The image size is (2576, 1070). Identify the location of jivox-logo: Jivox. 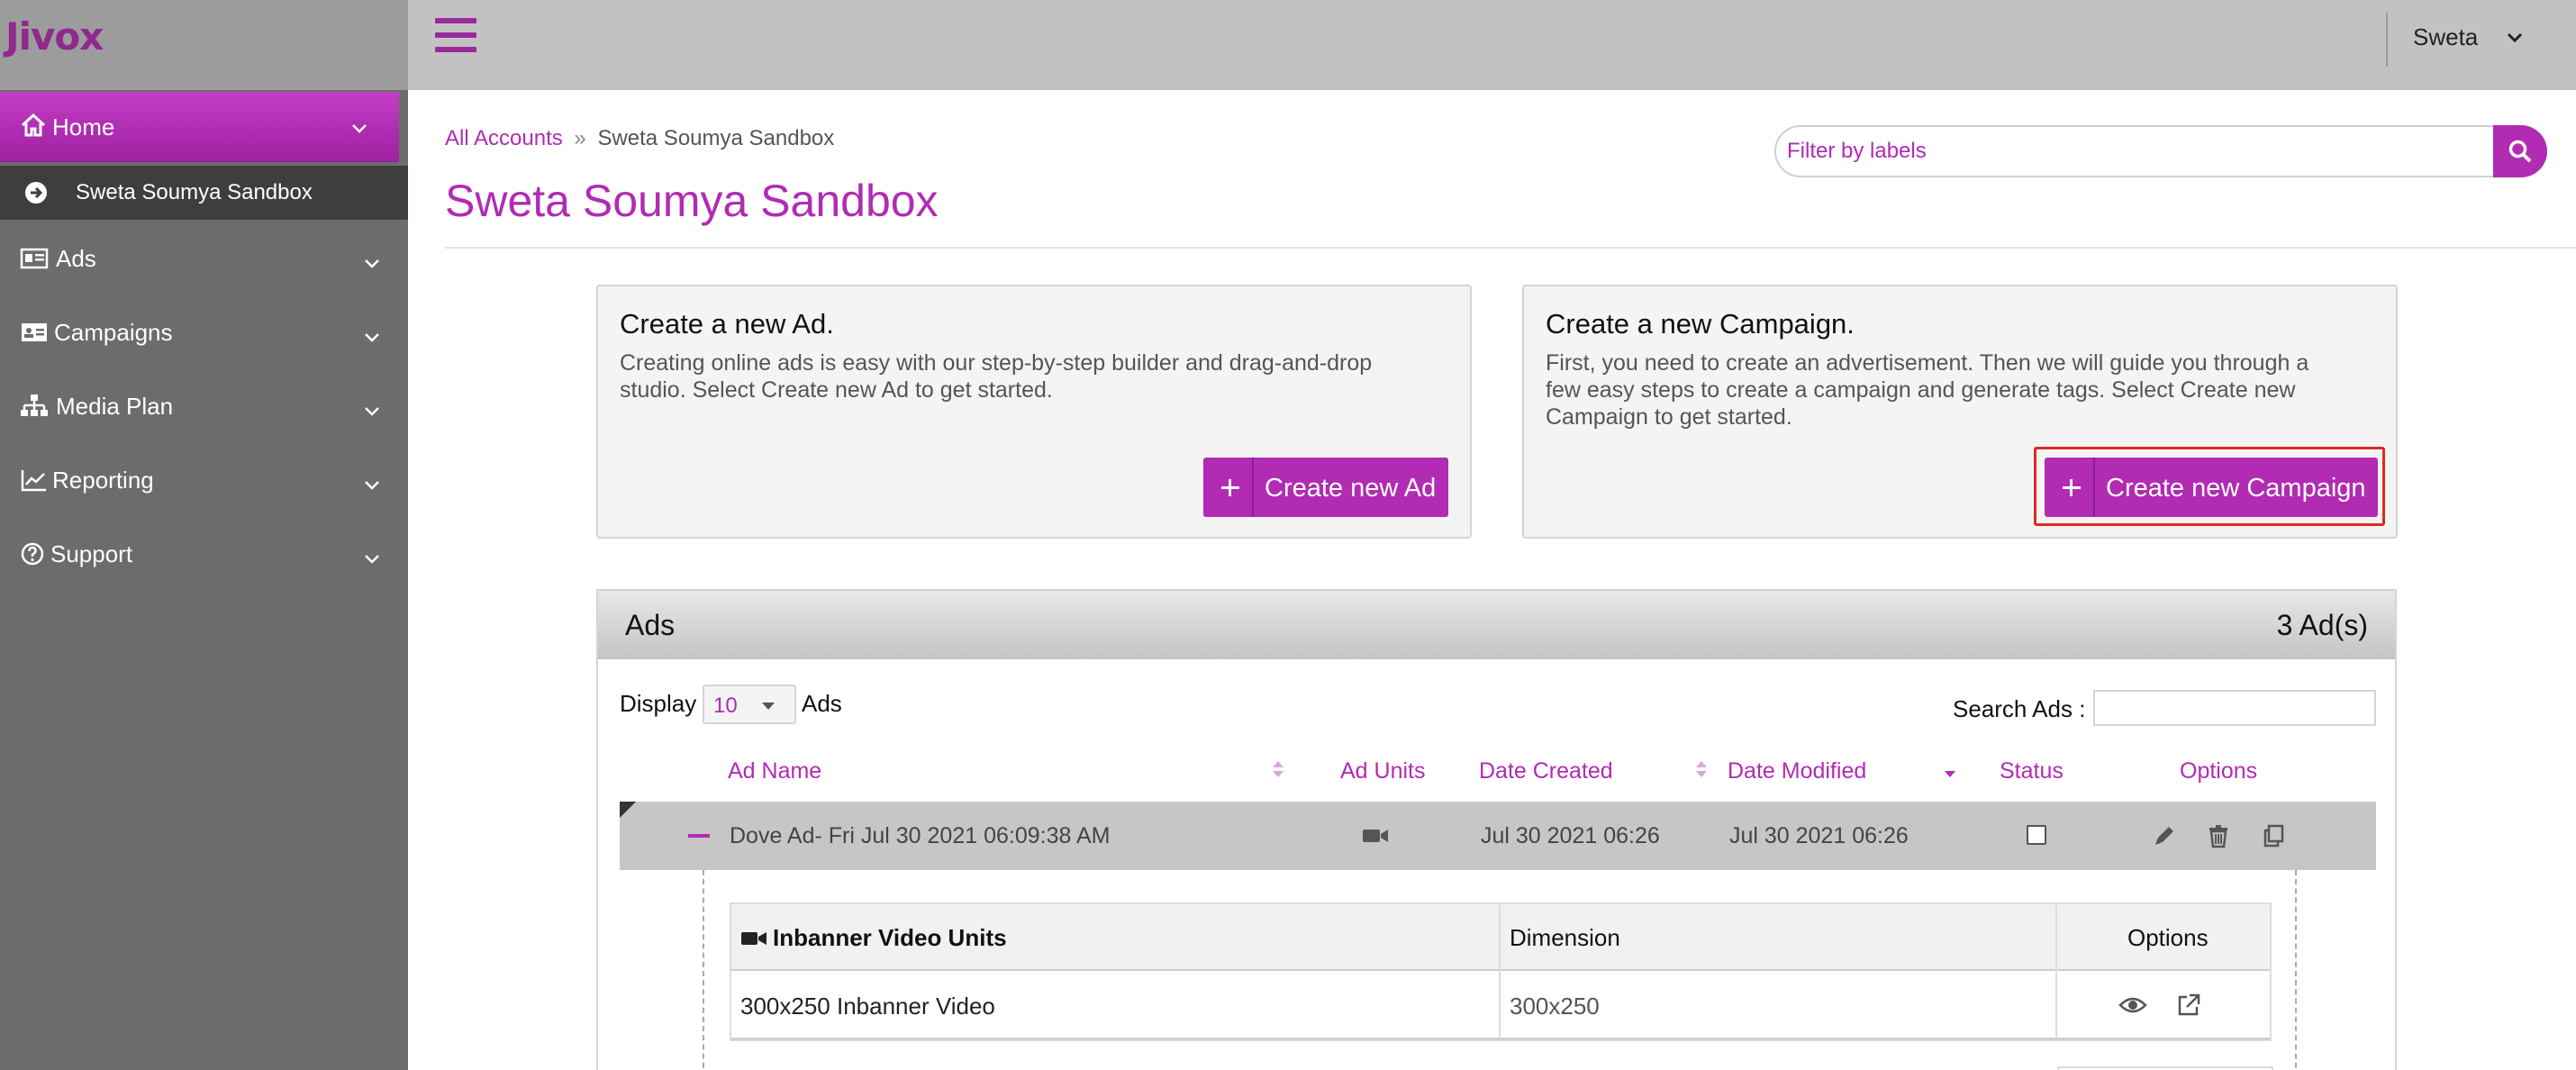
(54, 36).